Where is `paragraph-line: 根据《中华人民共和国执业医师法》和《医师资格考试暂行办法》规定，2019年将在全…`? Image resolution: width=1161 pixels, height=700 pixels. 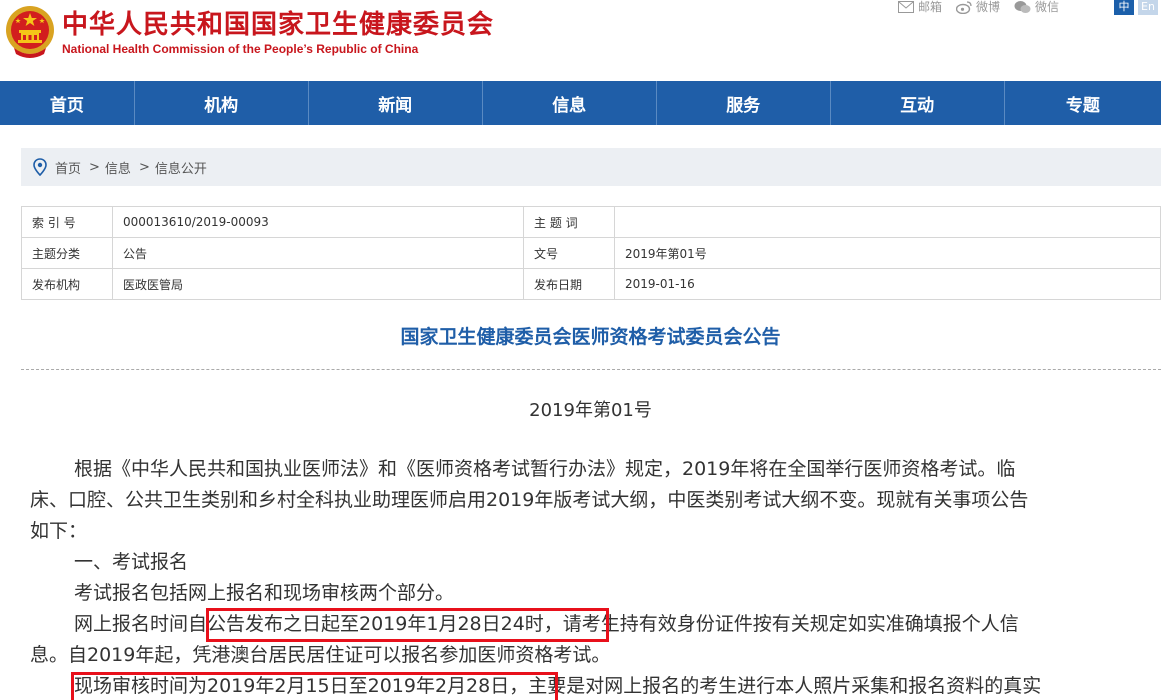
paragraph-line: 根据《中华人民共和国执业医师法》和《医师资格考试暂行办法》规定，2019年将在全… is located at coordinates (545, 469).